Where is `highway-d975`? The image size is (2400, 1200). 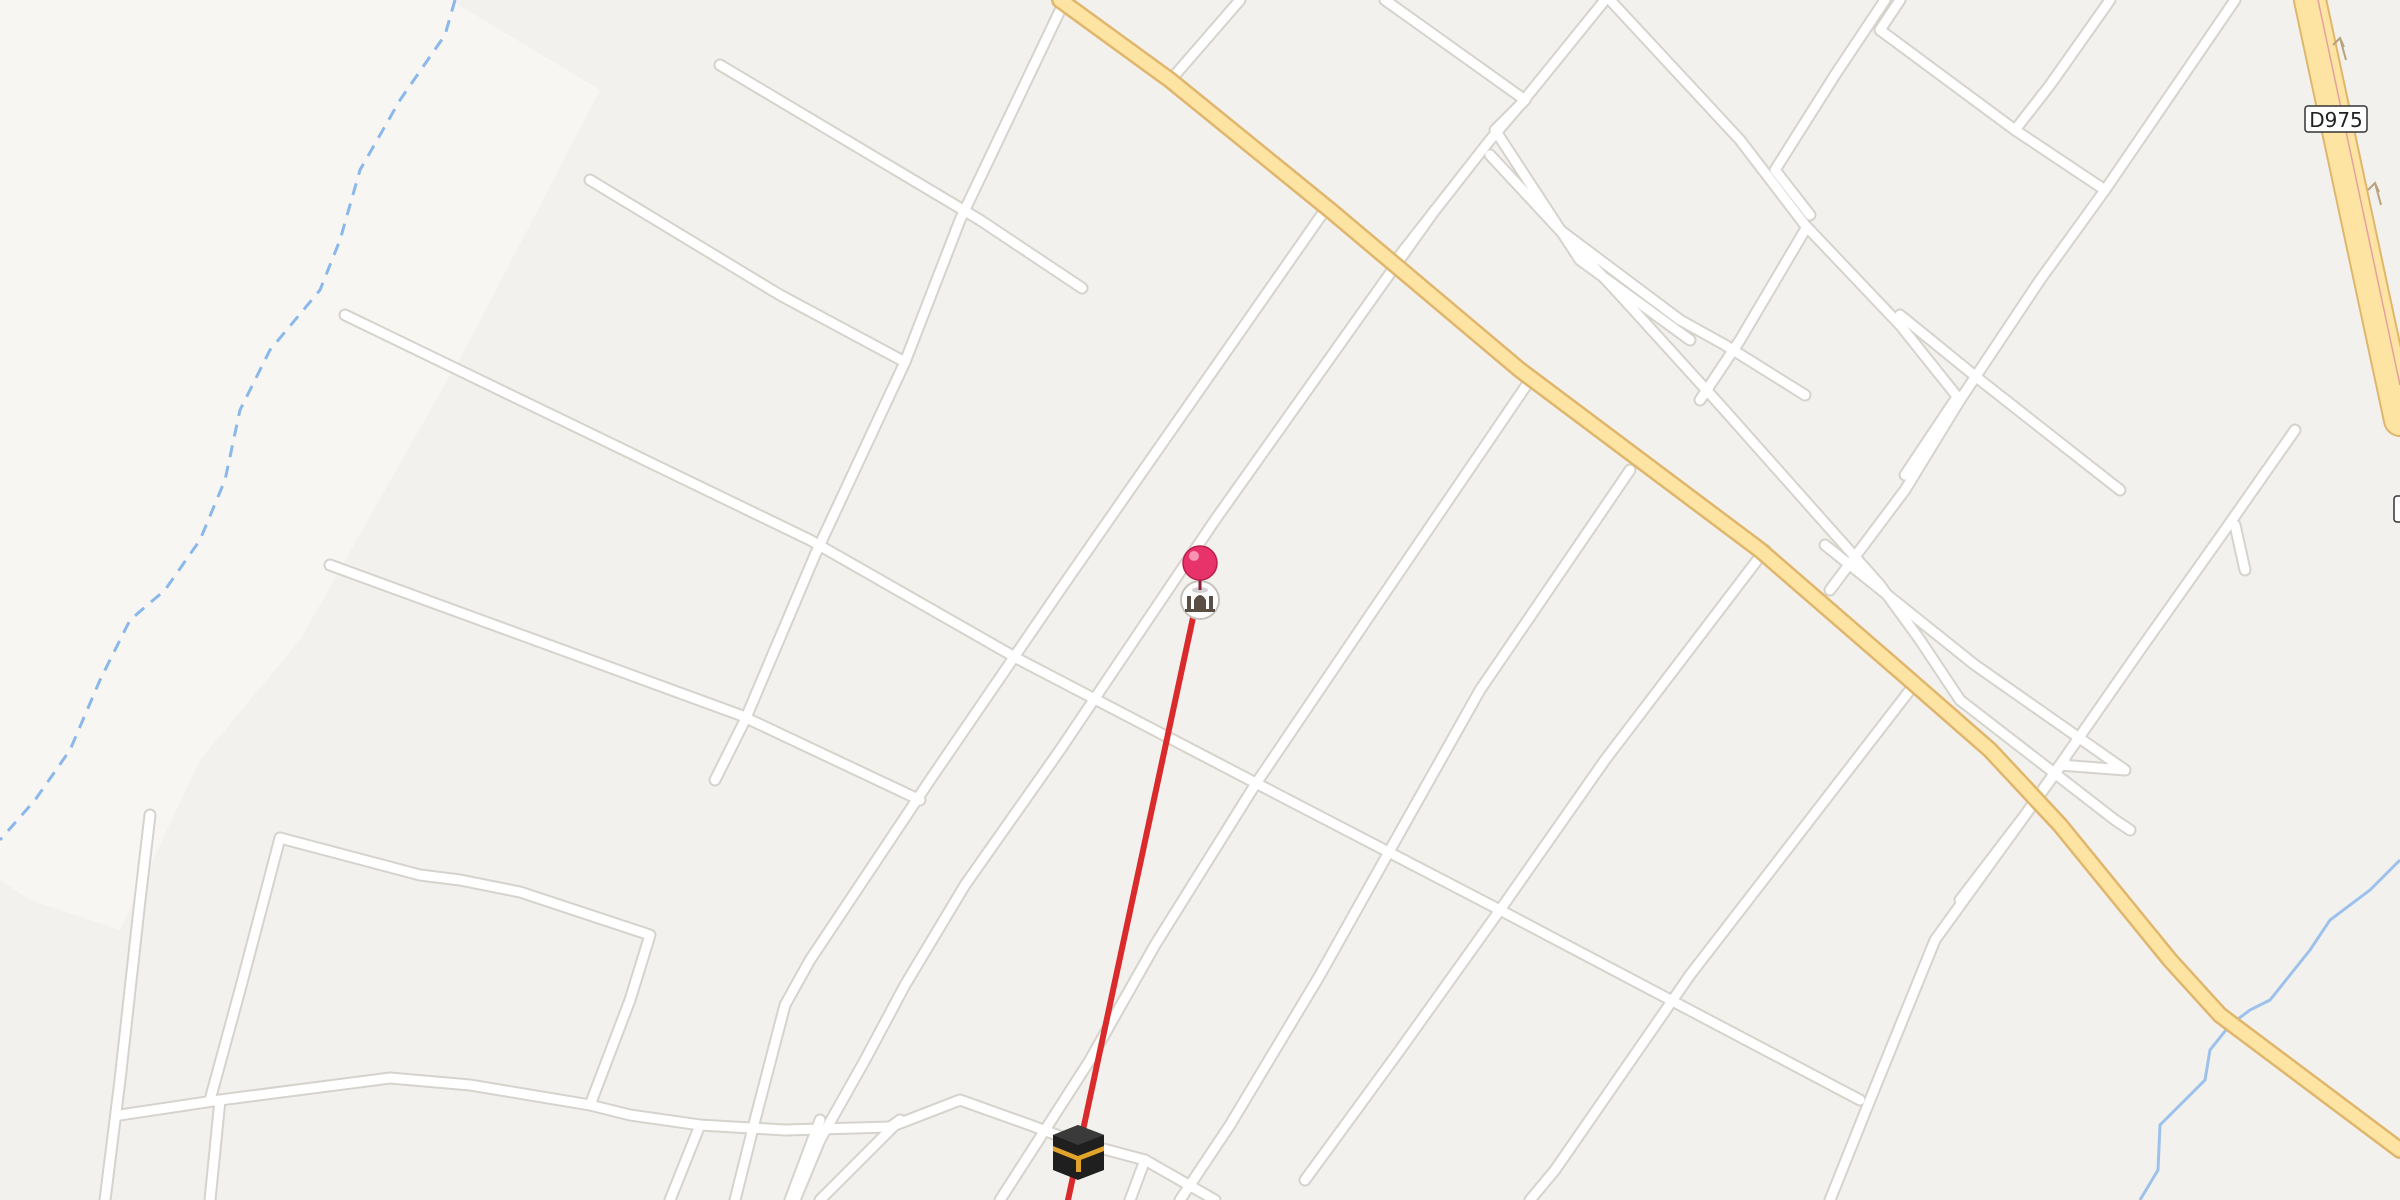 highway-d975 is located at coordinates (2347, 217).